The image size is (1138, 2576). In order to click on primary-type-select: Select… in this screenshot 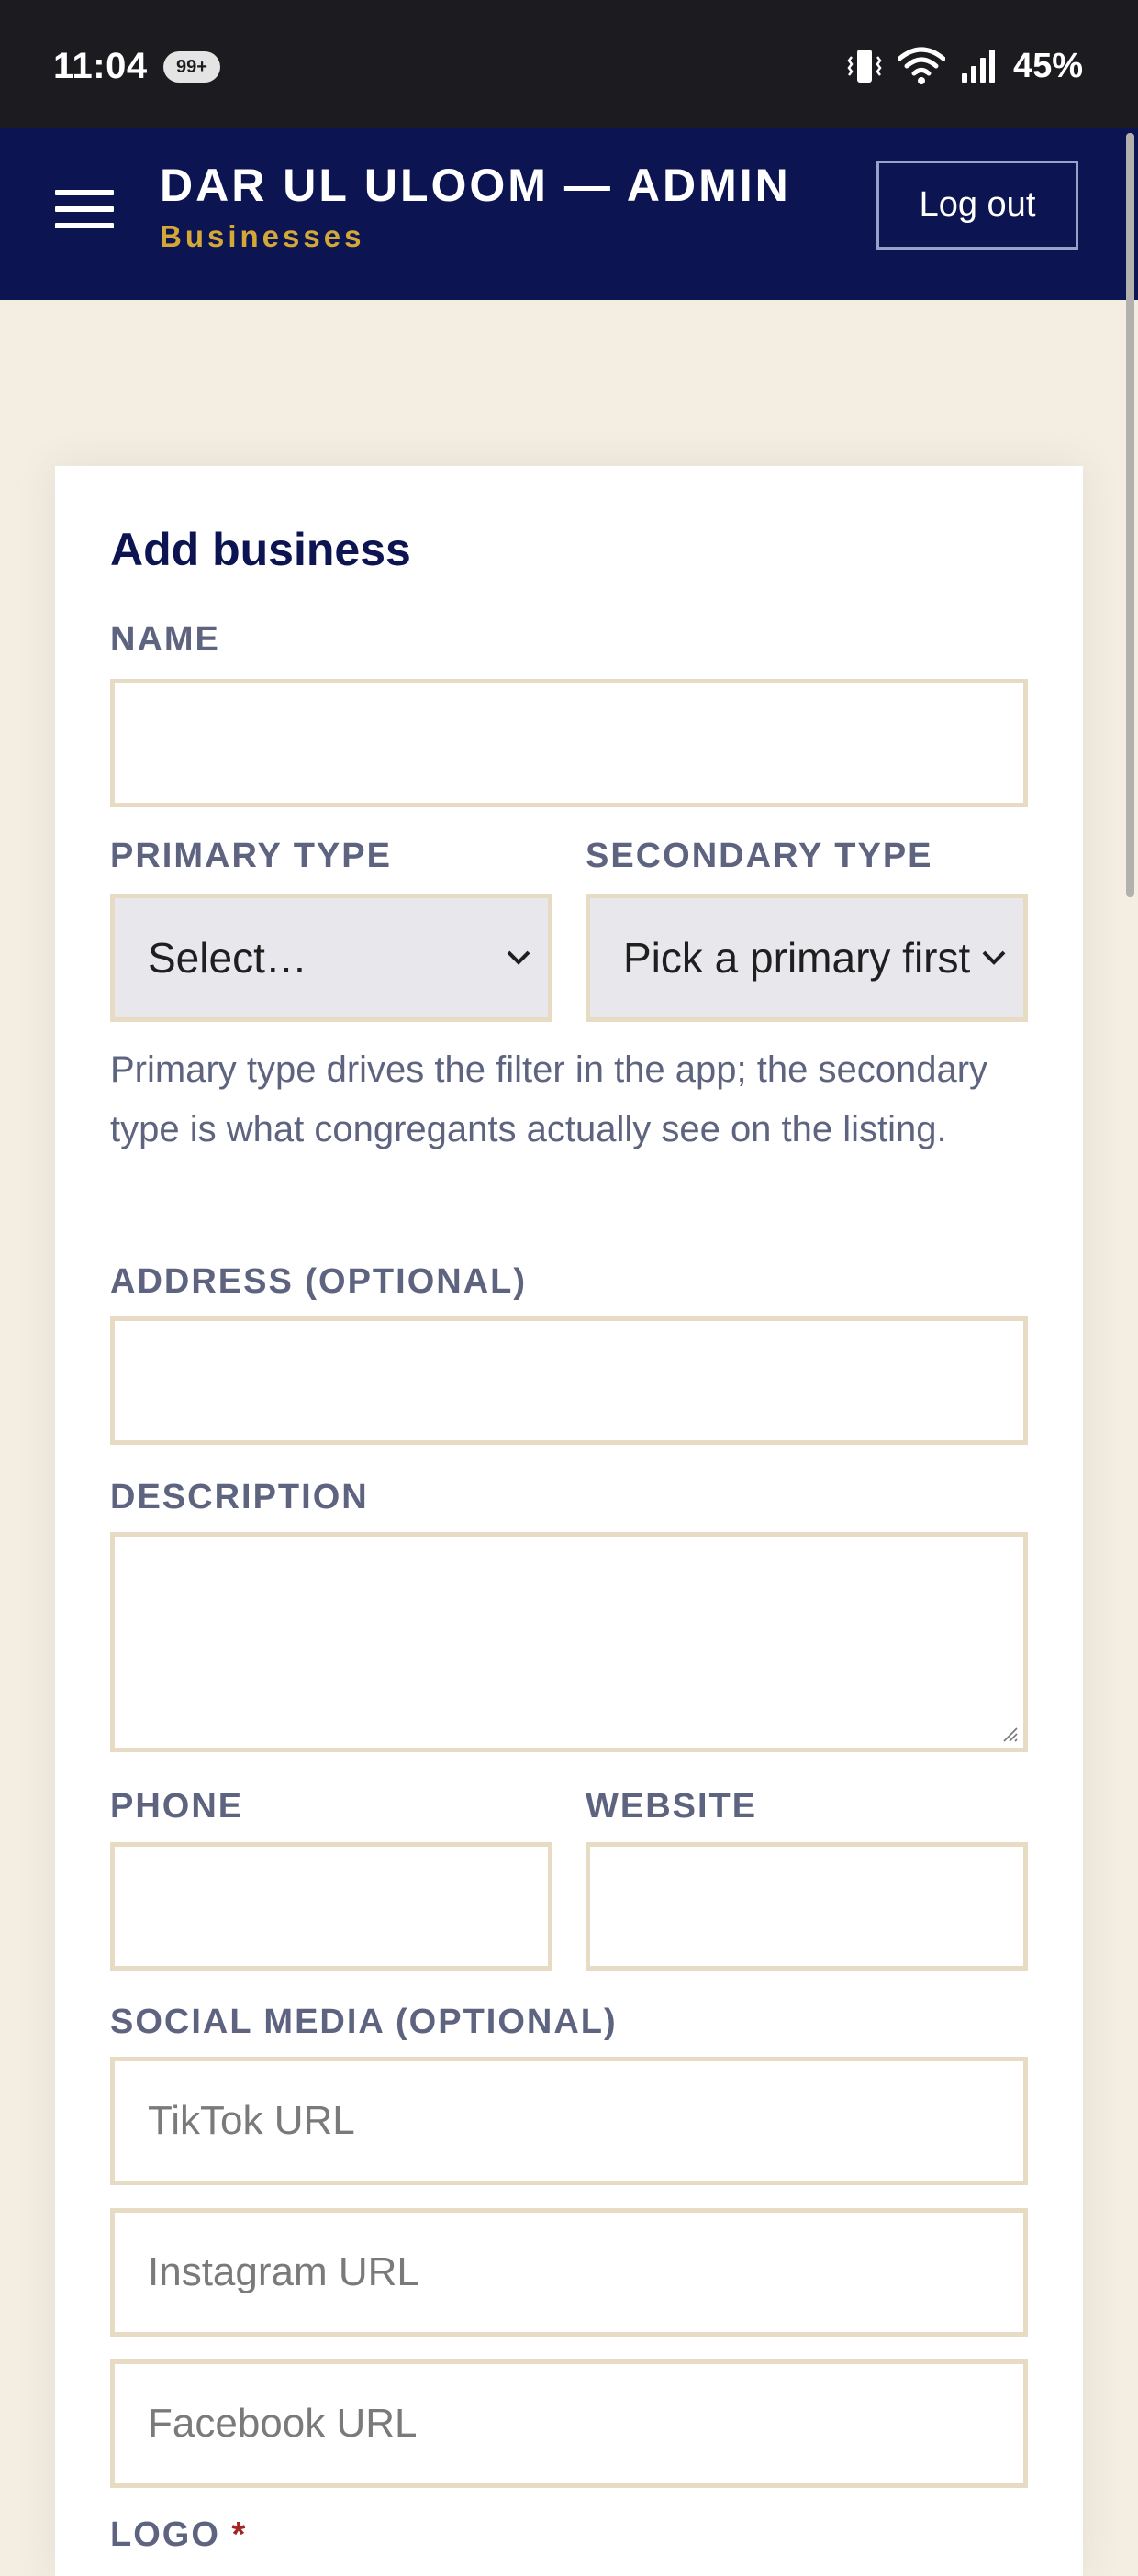, I will do `click(331, 958)`.